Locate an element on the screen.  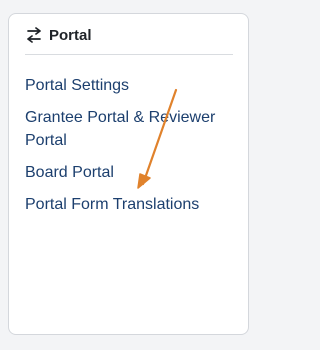
portal-settings-link: Portal Settings is located at coordinates (131, 85).